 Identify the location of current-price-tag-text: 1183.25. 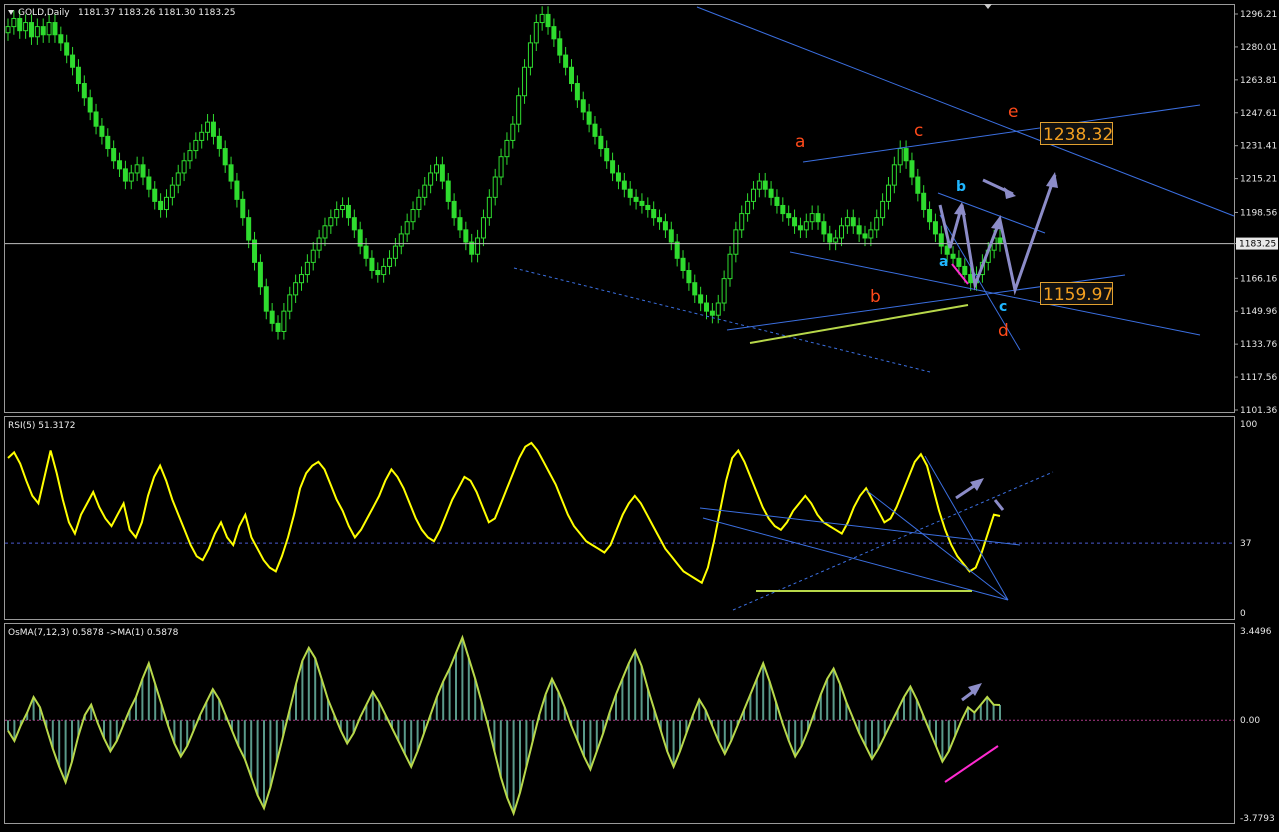
(1257, 245).